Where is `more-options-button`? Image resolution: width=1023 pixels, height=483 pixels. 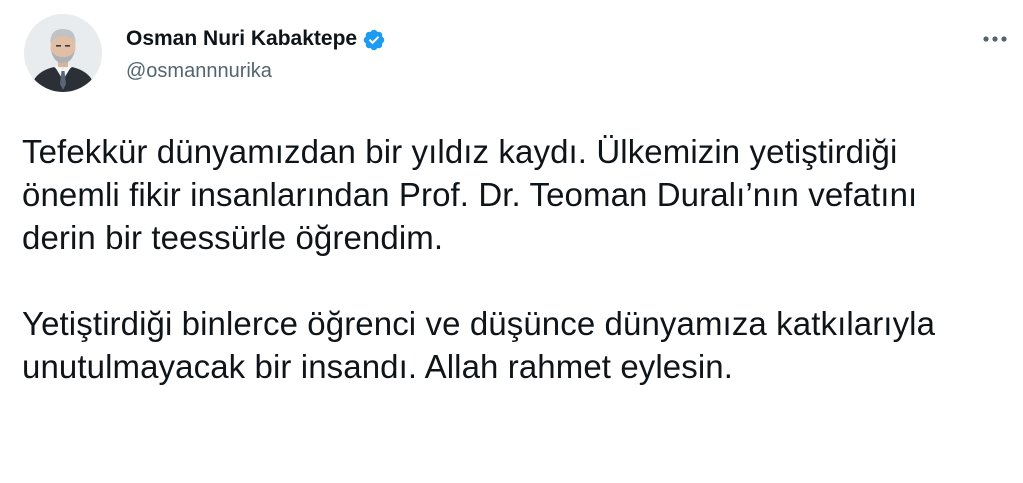 more-options-button is located at coordinates (995, 39).